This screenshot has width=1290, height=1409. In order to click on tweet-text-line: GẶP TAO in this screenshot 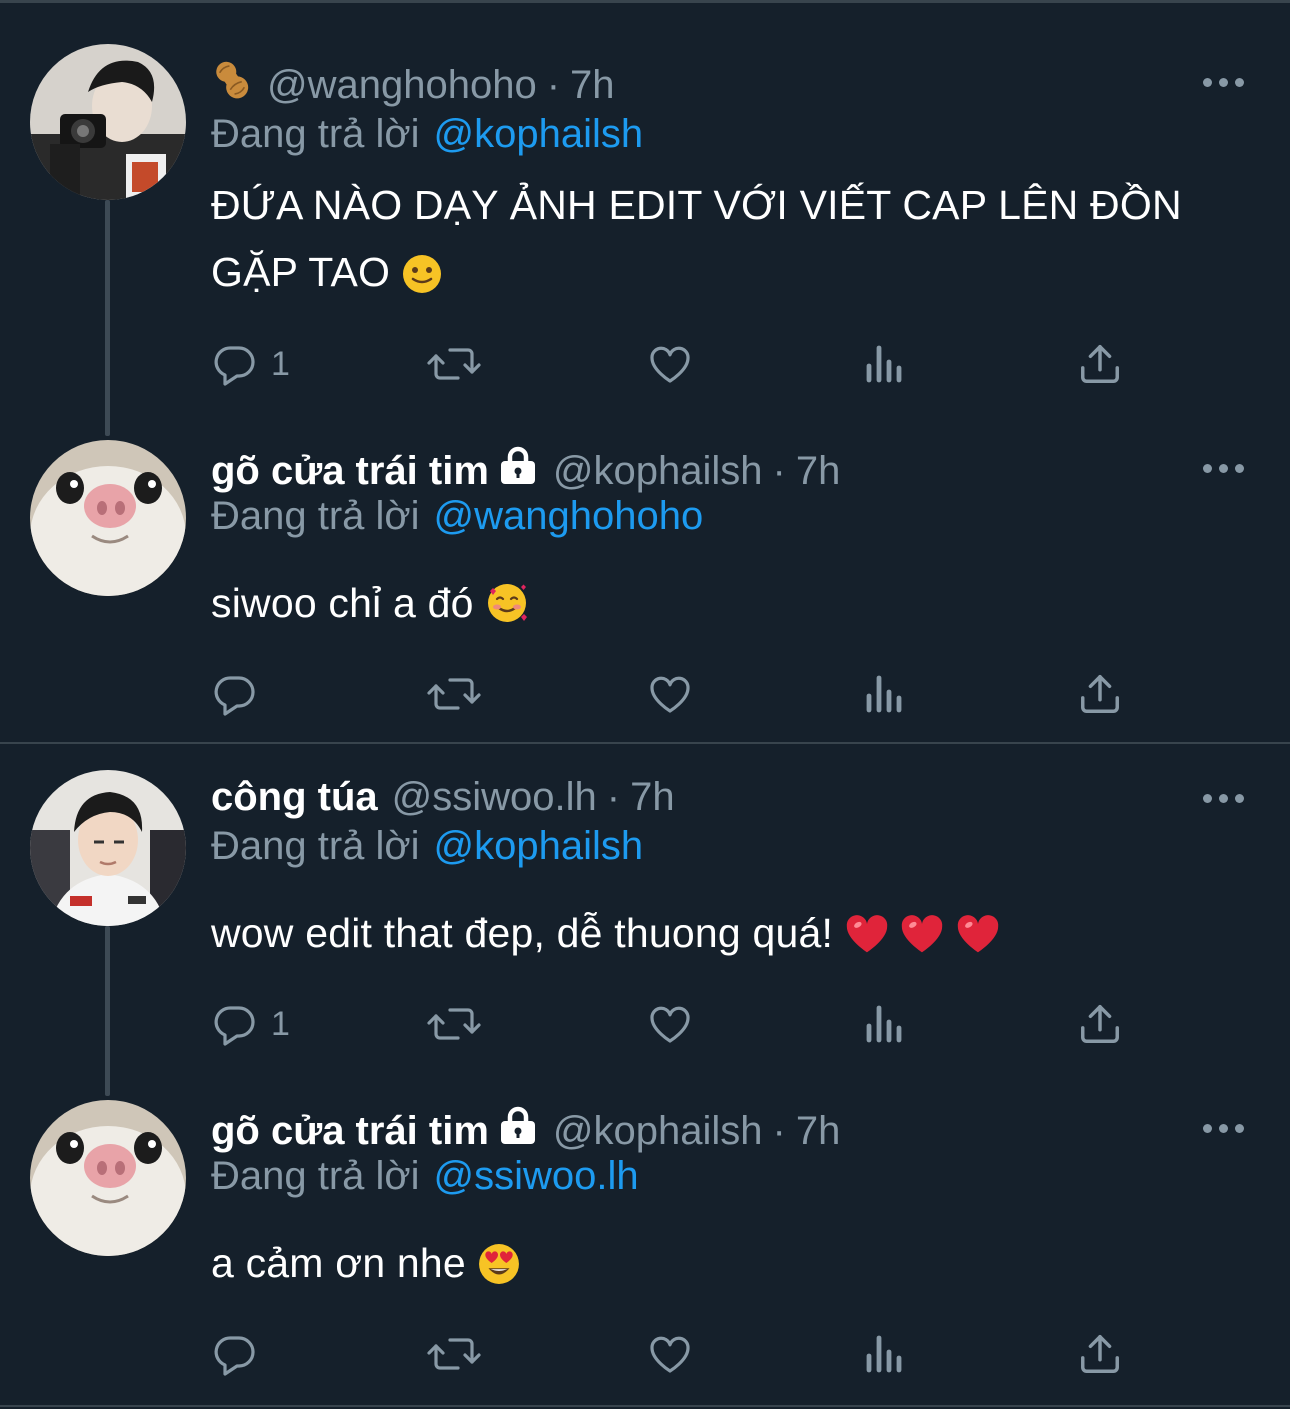, I will do `click(696, 276)`.